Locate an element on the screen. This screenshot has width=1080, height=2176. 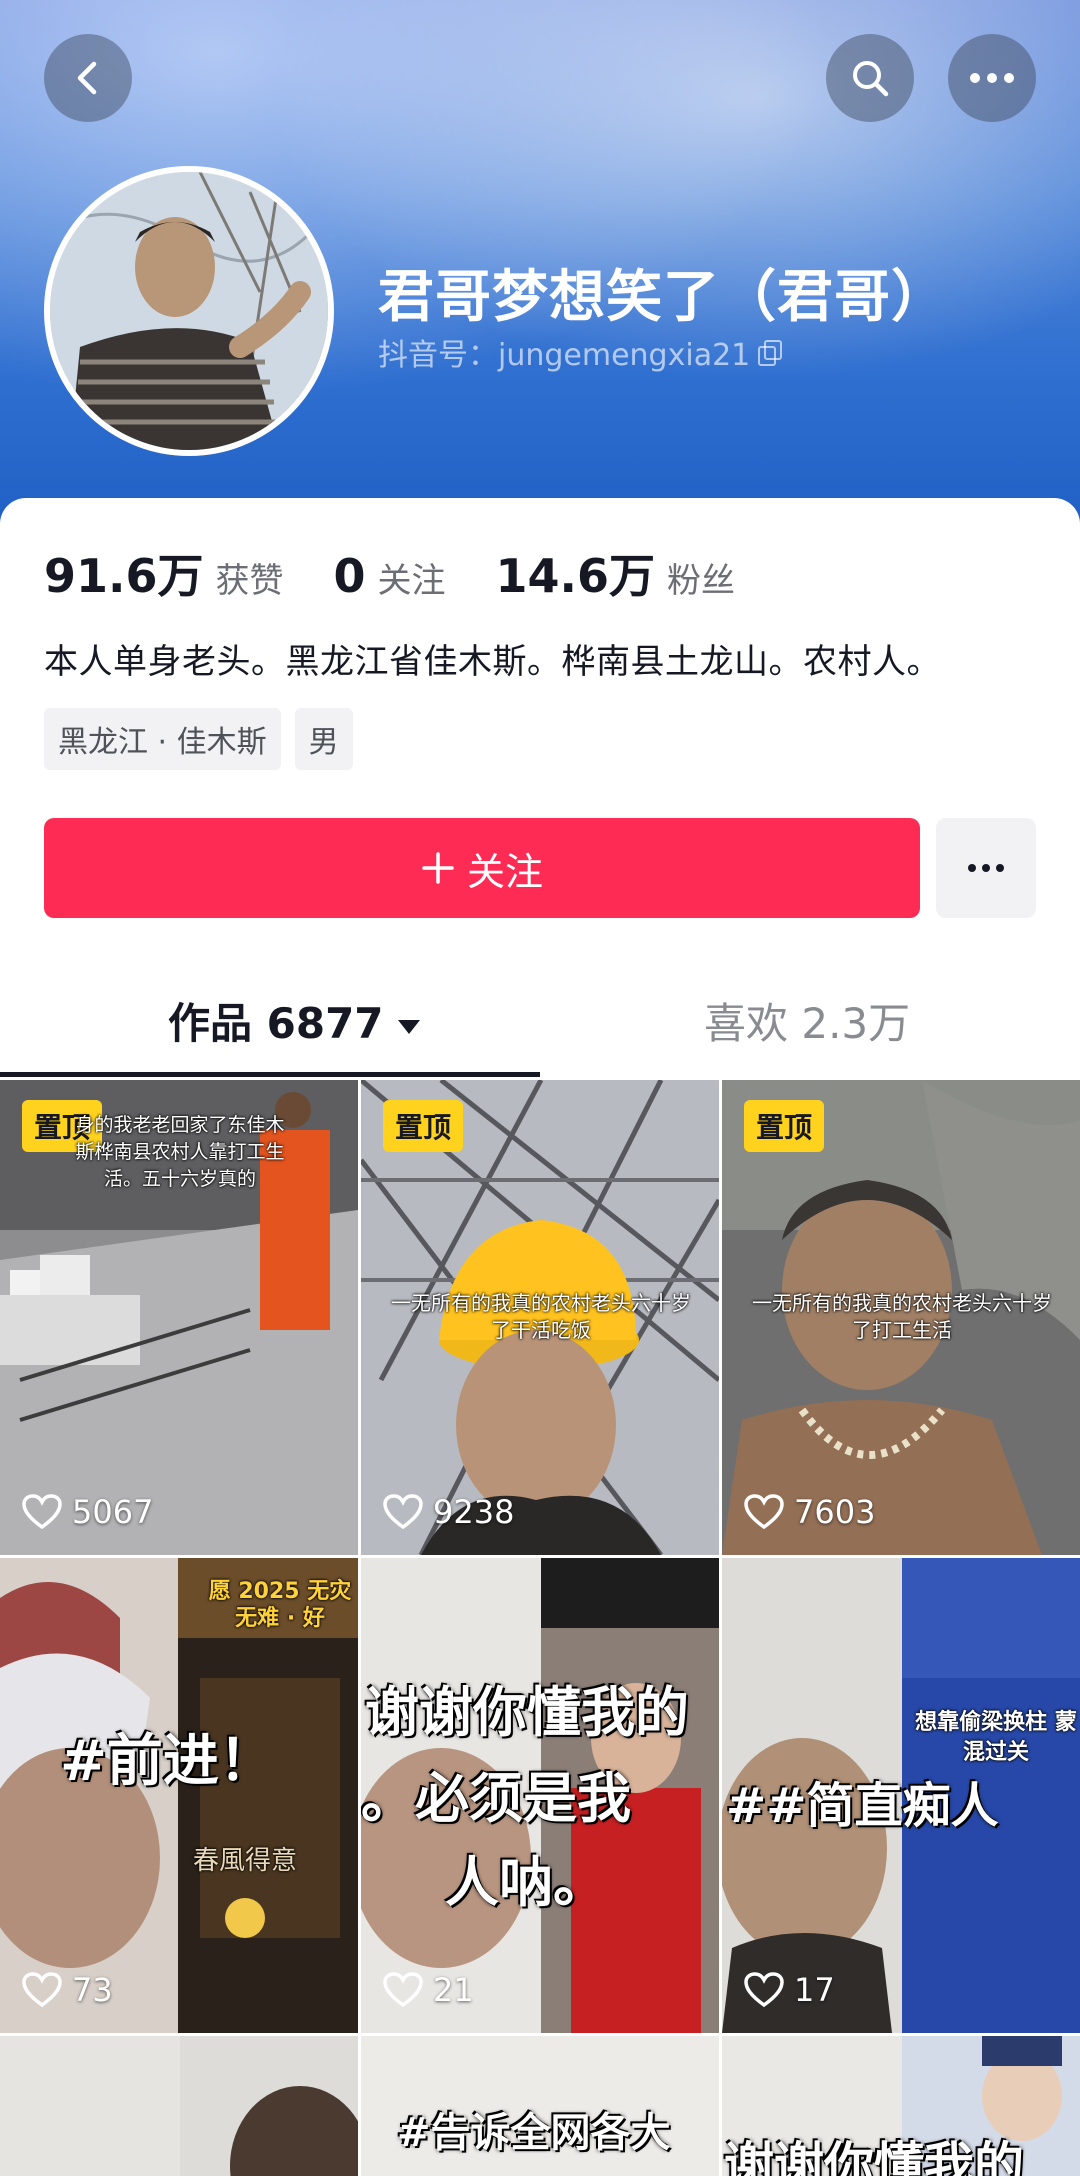
like-count-value: 17 is located at coordinates (814, 1990).